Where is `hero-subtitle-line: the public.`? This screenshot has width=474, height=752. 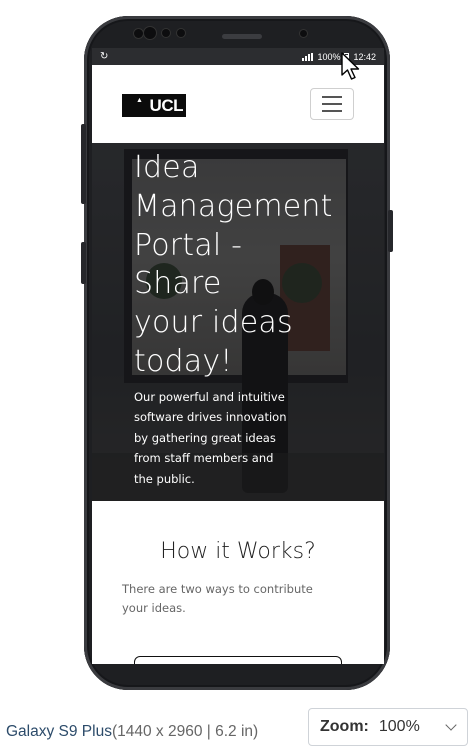
hero-subtitle-line: the public. is located at coordinates (164, 478).